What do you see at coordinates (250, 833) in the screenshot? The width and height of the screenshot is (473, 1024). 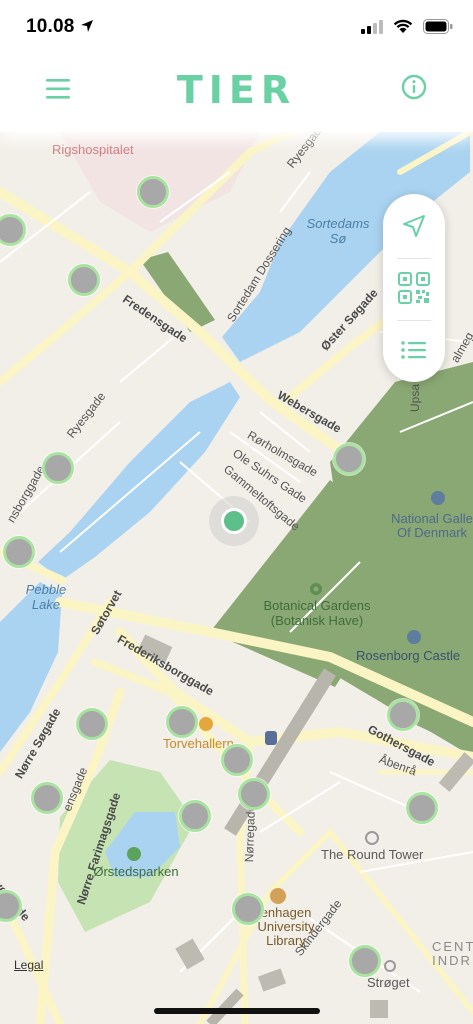 I see `street-label: Nørregade` at bounding box center [250, 833].